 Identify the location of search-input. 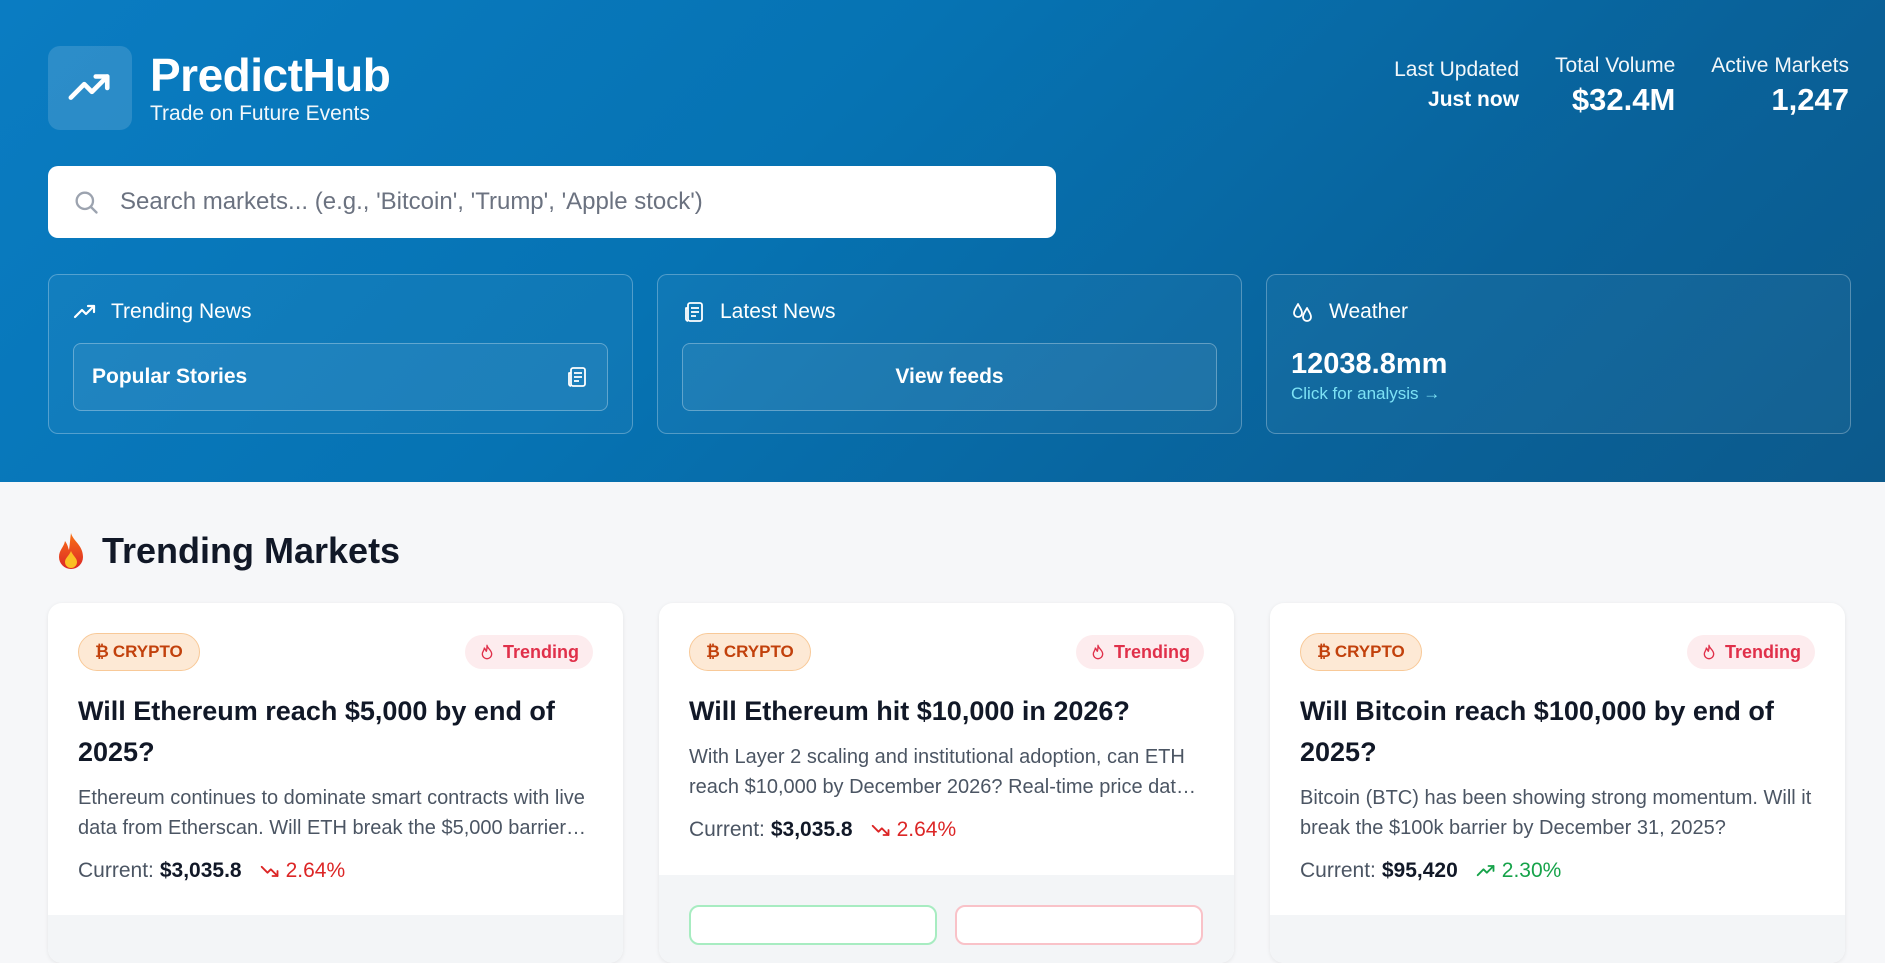
(570, 202).